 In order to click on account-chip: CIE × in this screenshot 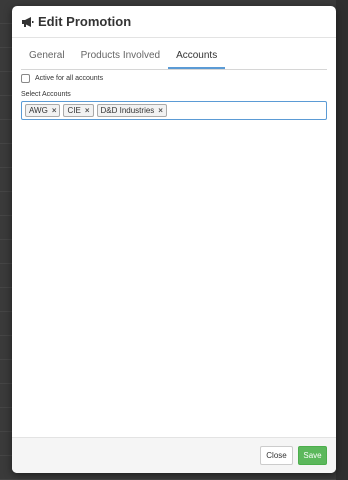, I will do `click(78, 110)`.